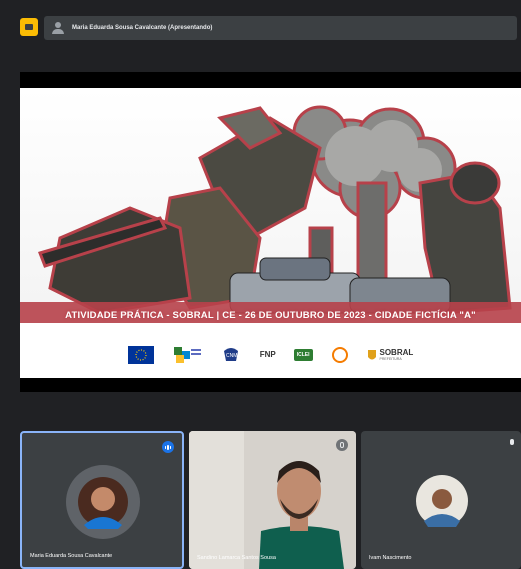 The height and width of the screenshot is (569, 521). What do you see at coordinates (71, 556) in the screenshot?
I see `participant-name: Maria Eduarda Sousa Cavalcante` at bounding box center [71, 556].